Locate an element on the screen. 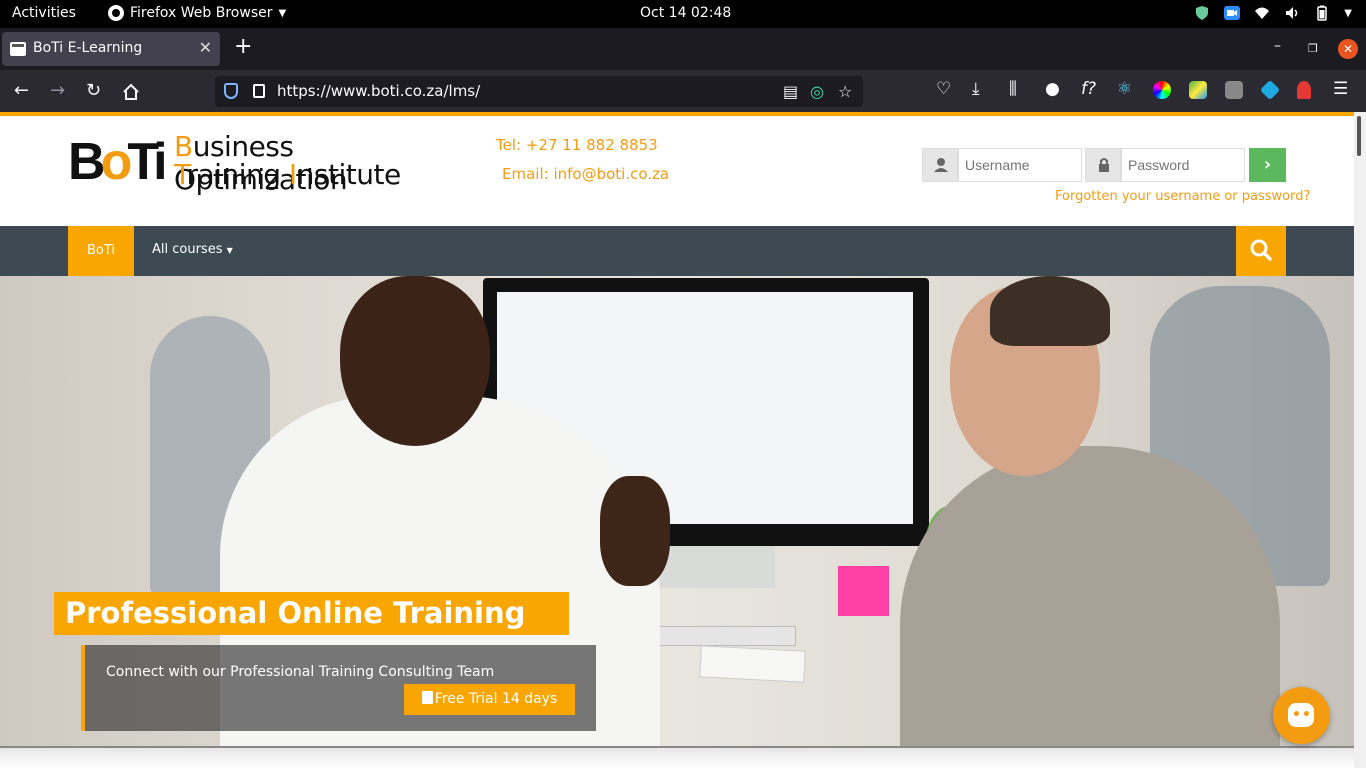 Image resolution: width=1366 pixels, height=768 pixels. reader-view-icon: ▤ is located at coordinates (790, 91).